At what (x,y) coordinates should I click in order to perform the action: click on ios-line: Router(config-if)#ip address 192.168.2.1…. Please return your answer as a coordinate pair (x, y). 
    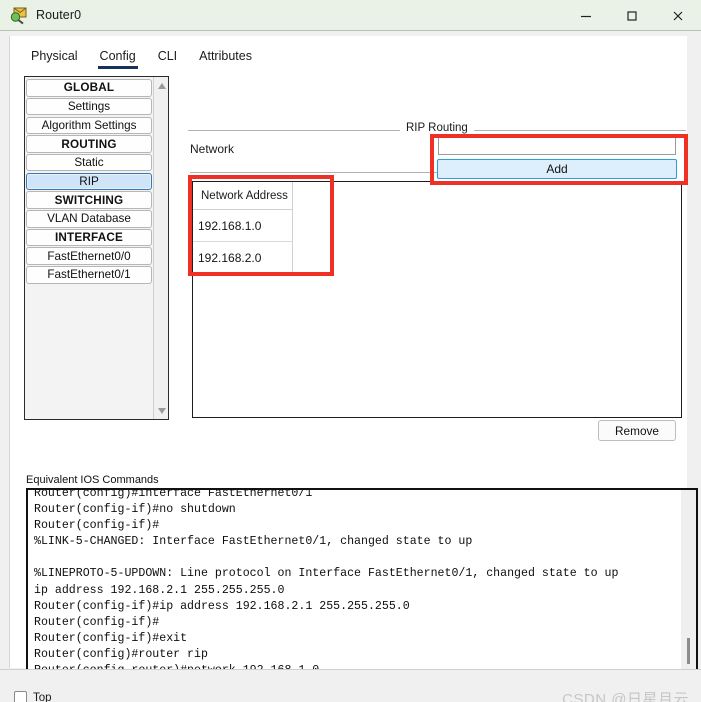
    Looking at the image, I should click on (222, 606).